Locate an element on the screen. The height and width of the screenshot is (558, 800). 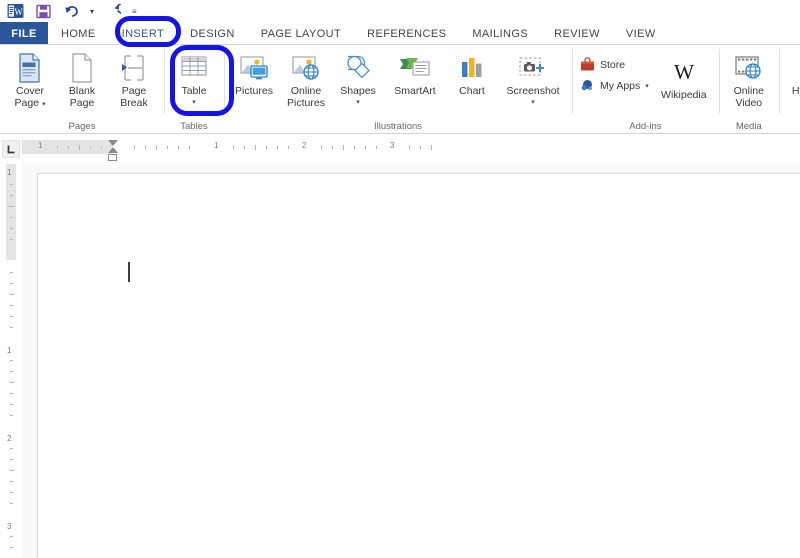
ribbon-group-tables: Table ▾ Tables is located at coordinates (194, 89).